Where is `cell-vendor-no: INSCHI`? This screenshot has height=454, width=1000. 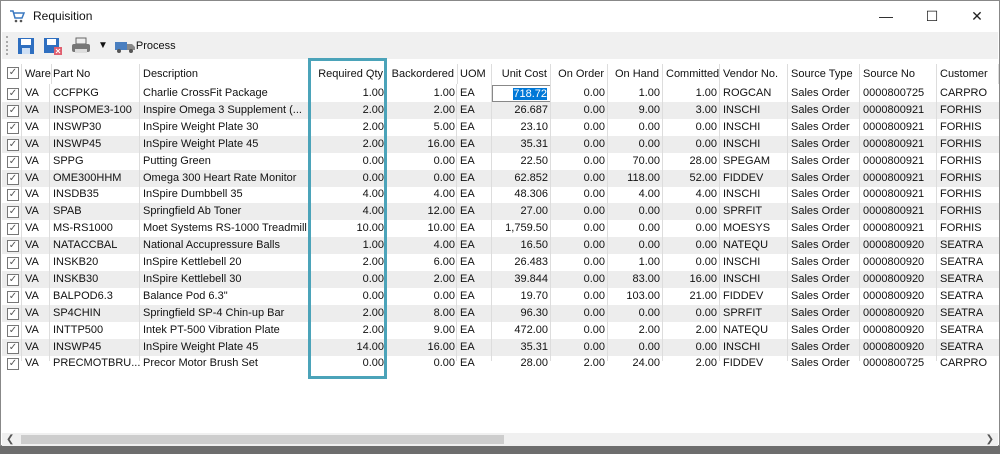
cell-vendor-no: INSCHI is located at coordinates (742, 194).